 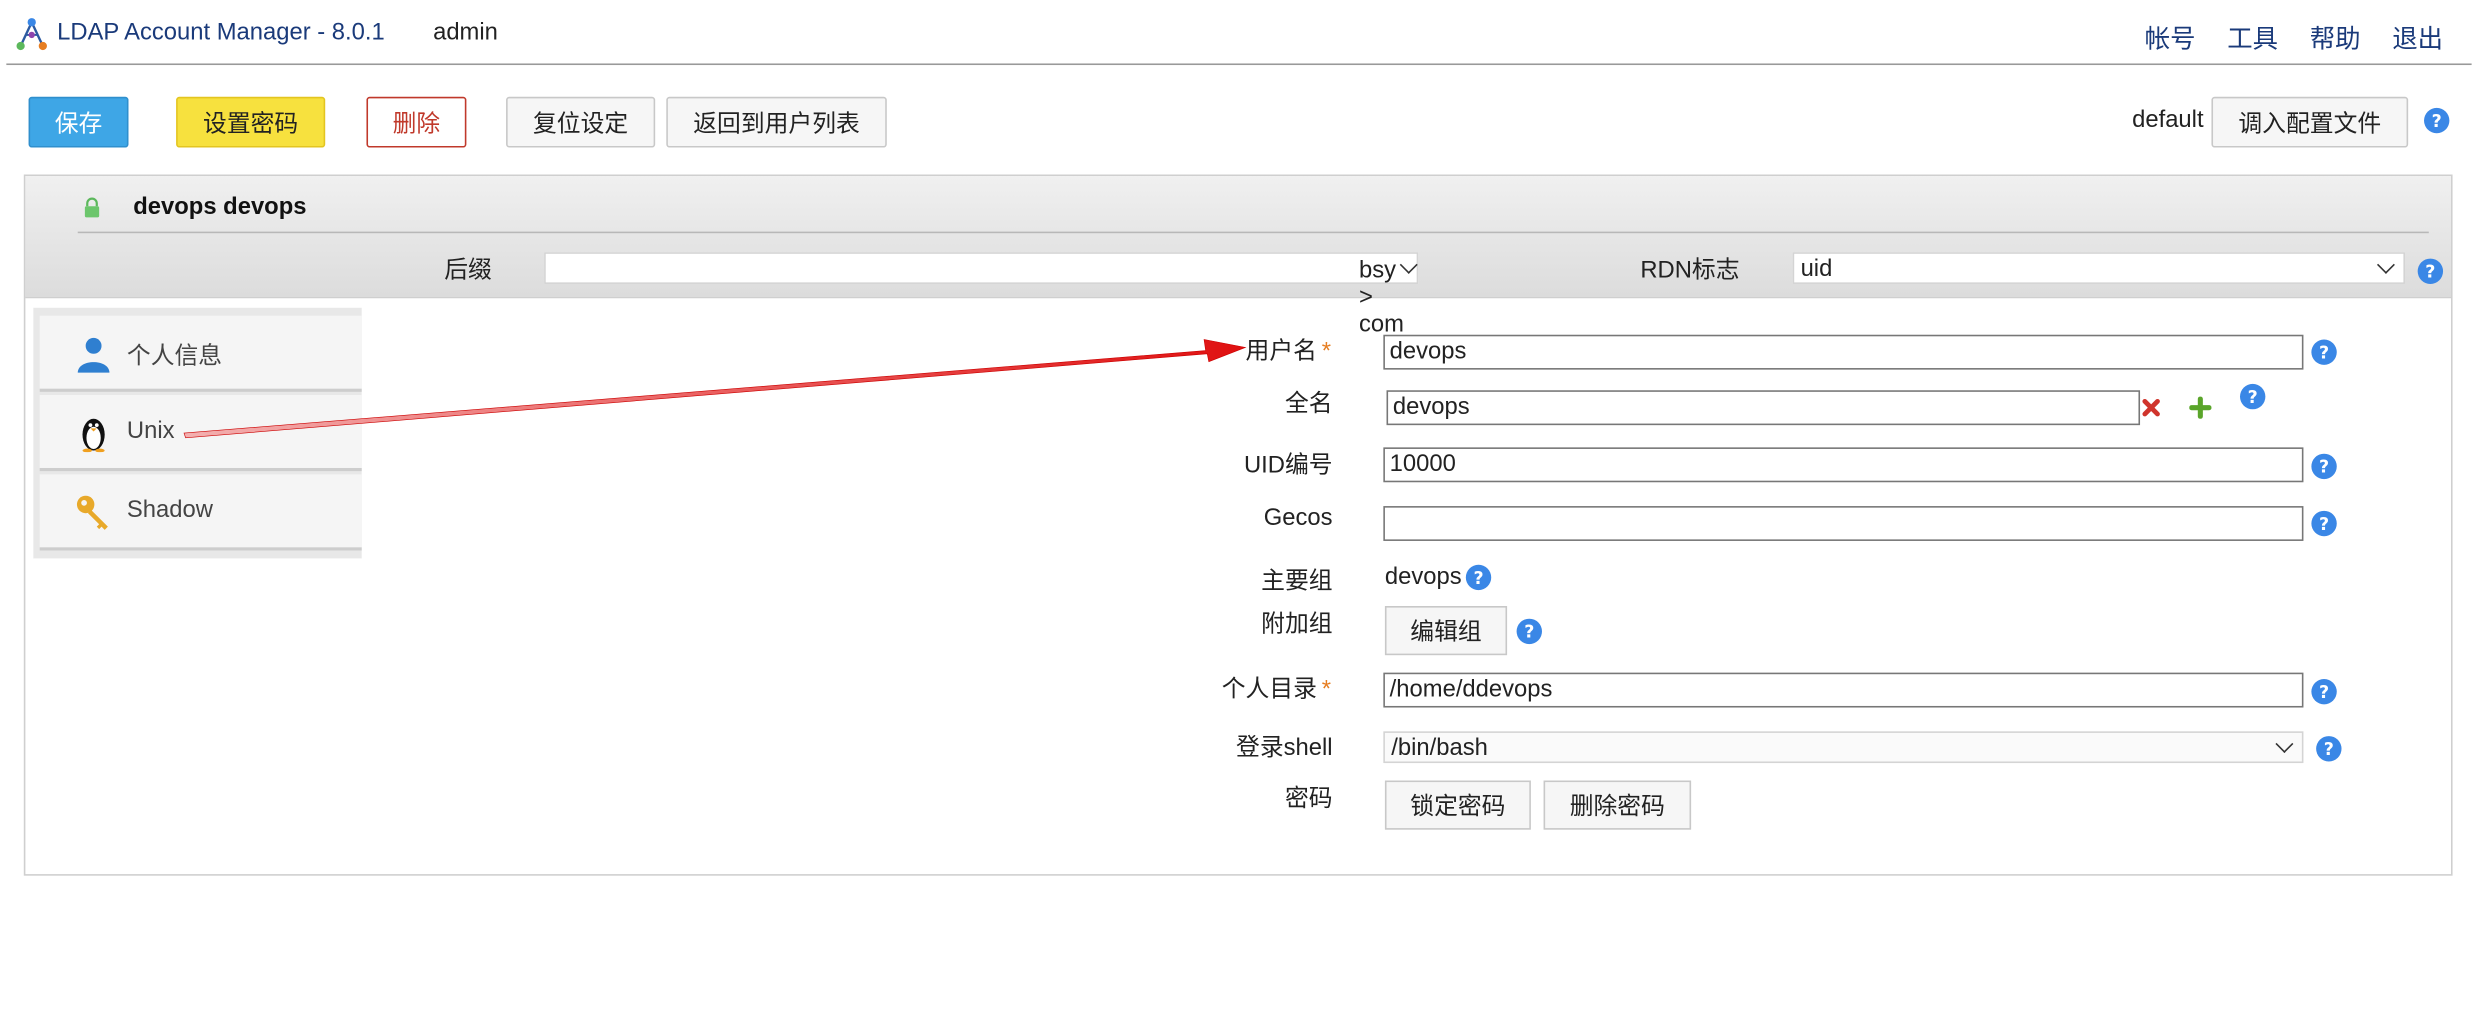 What do you see at coordinates (92, 207) in the screenshot?
I see `lock-icon` at bounding box center [92, 207].